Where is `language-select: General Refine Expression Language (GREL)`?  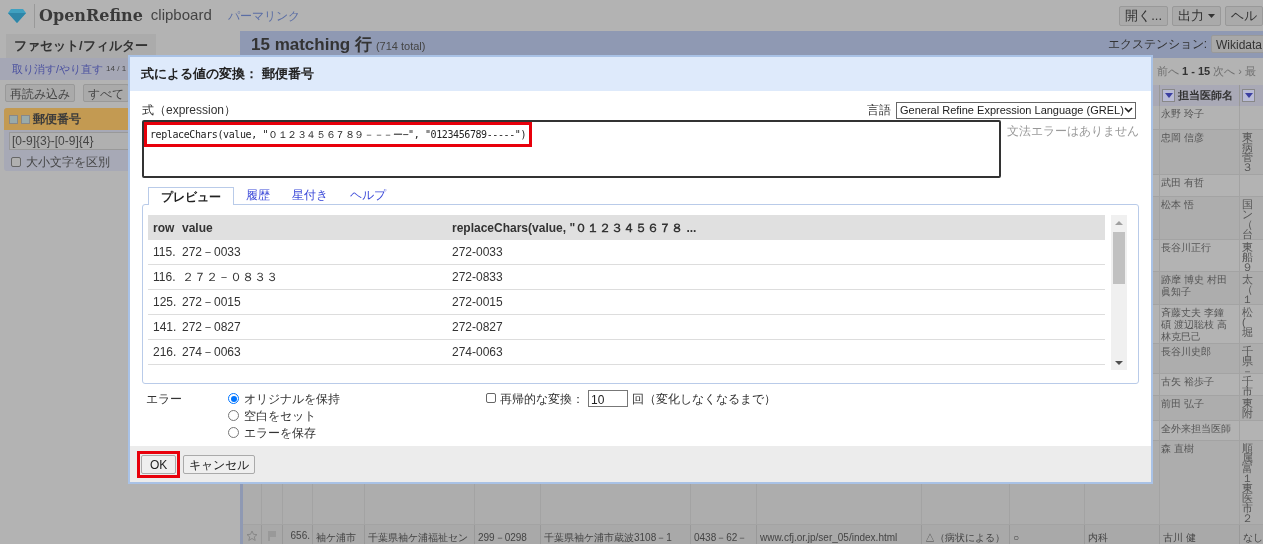 language-select: General Refine Expression Language (GREL) is located at coordinates (1016, 110).